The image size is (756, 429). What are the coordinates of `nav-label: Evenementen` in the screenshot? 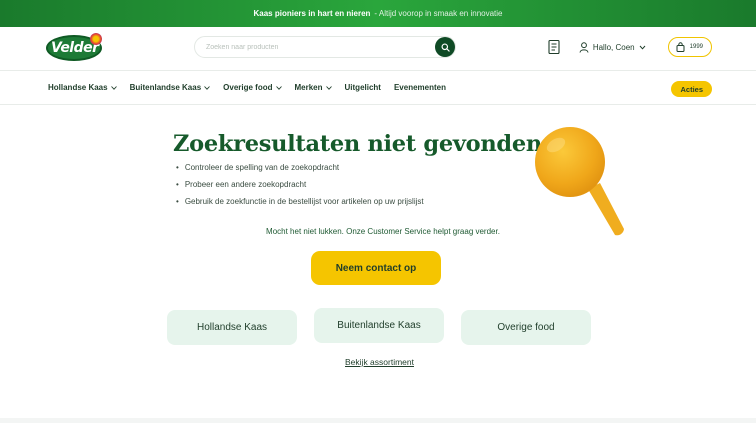 It's located at (419, 87).